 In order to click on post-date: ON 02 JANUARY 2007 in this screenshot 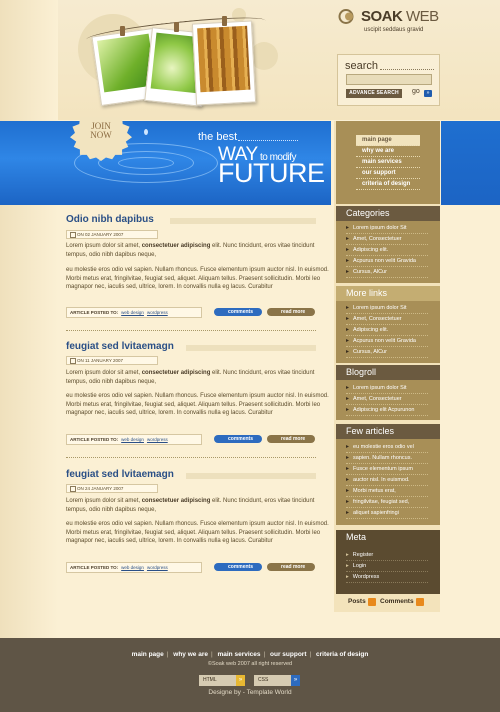, I will do `click(112, 234)`.